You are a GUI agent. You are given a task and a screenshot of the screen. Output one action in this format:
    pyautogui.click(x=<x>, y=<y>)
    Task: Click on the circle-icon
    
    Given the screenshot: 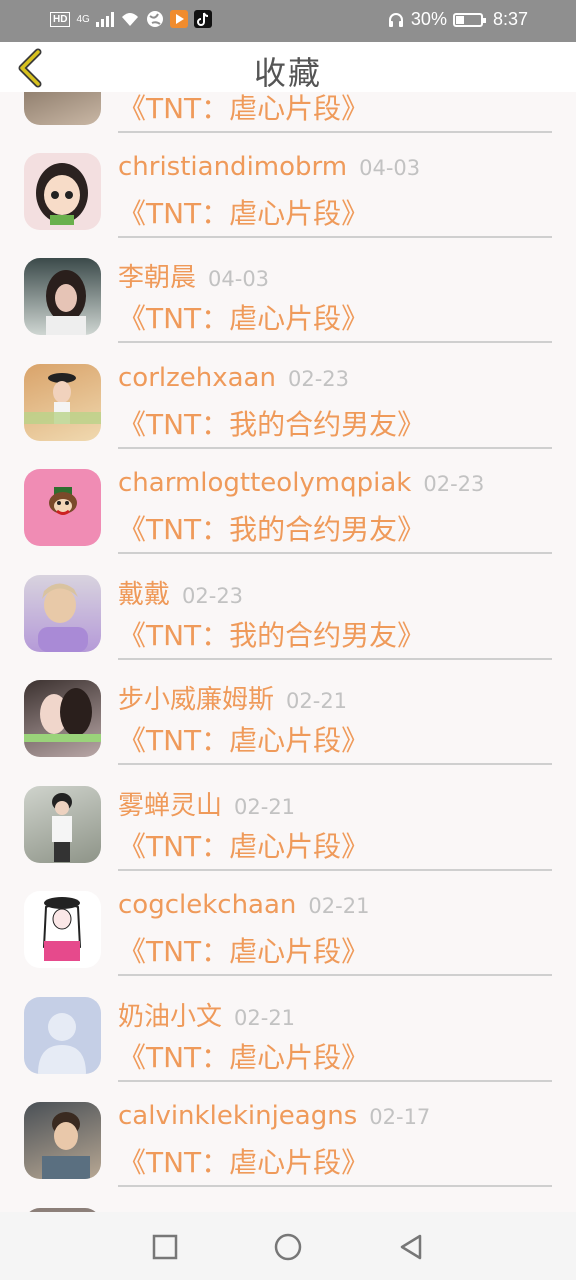 What is the action you would take?
    pyautogui.click(x=288, y=1247)
    